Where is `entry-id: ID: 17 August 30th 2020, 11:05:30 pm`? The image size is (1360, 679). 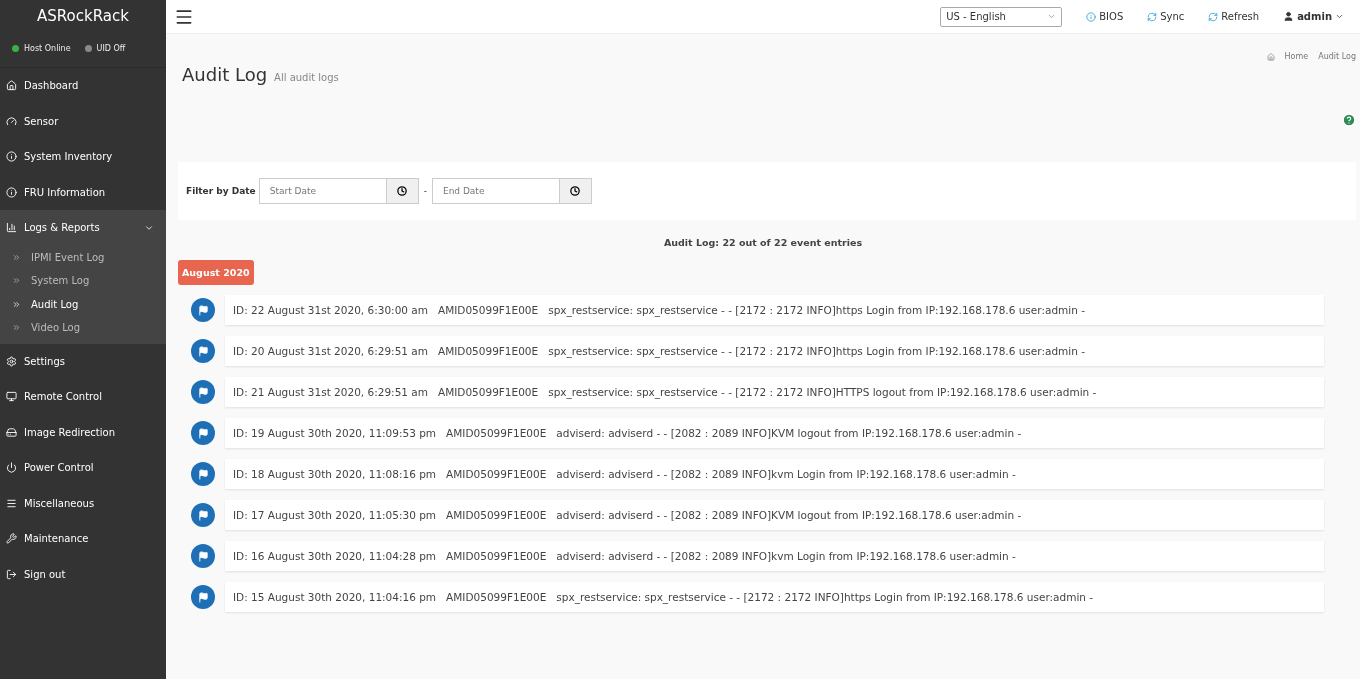
entry-id: ID: 17 August 30th 2020, 11:05:30 pm is located at coordinates (335, 515).